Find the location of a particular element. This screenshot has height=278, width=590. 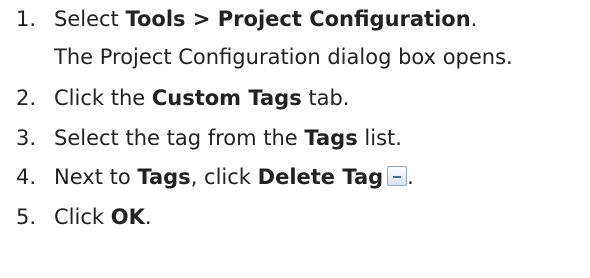

delete-tag-minus-icon is located at coordinates (397, 176).